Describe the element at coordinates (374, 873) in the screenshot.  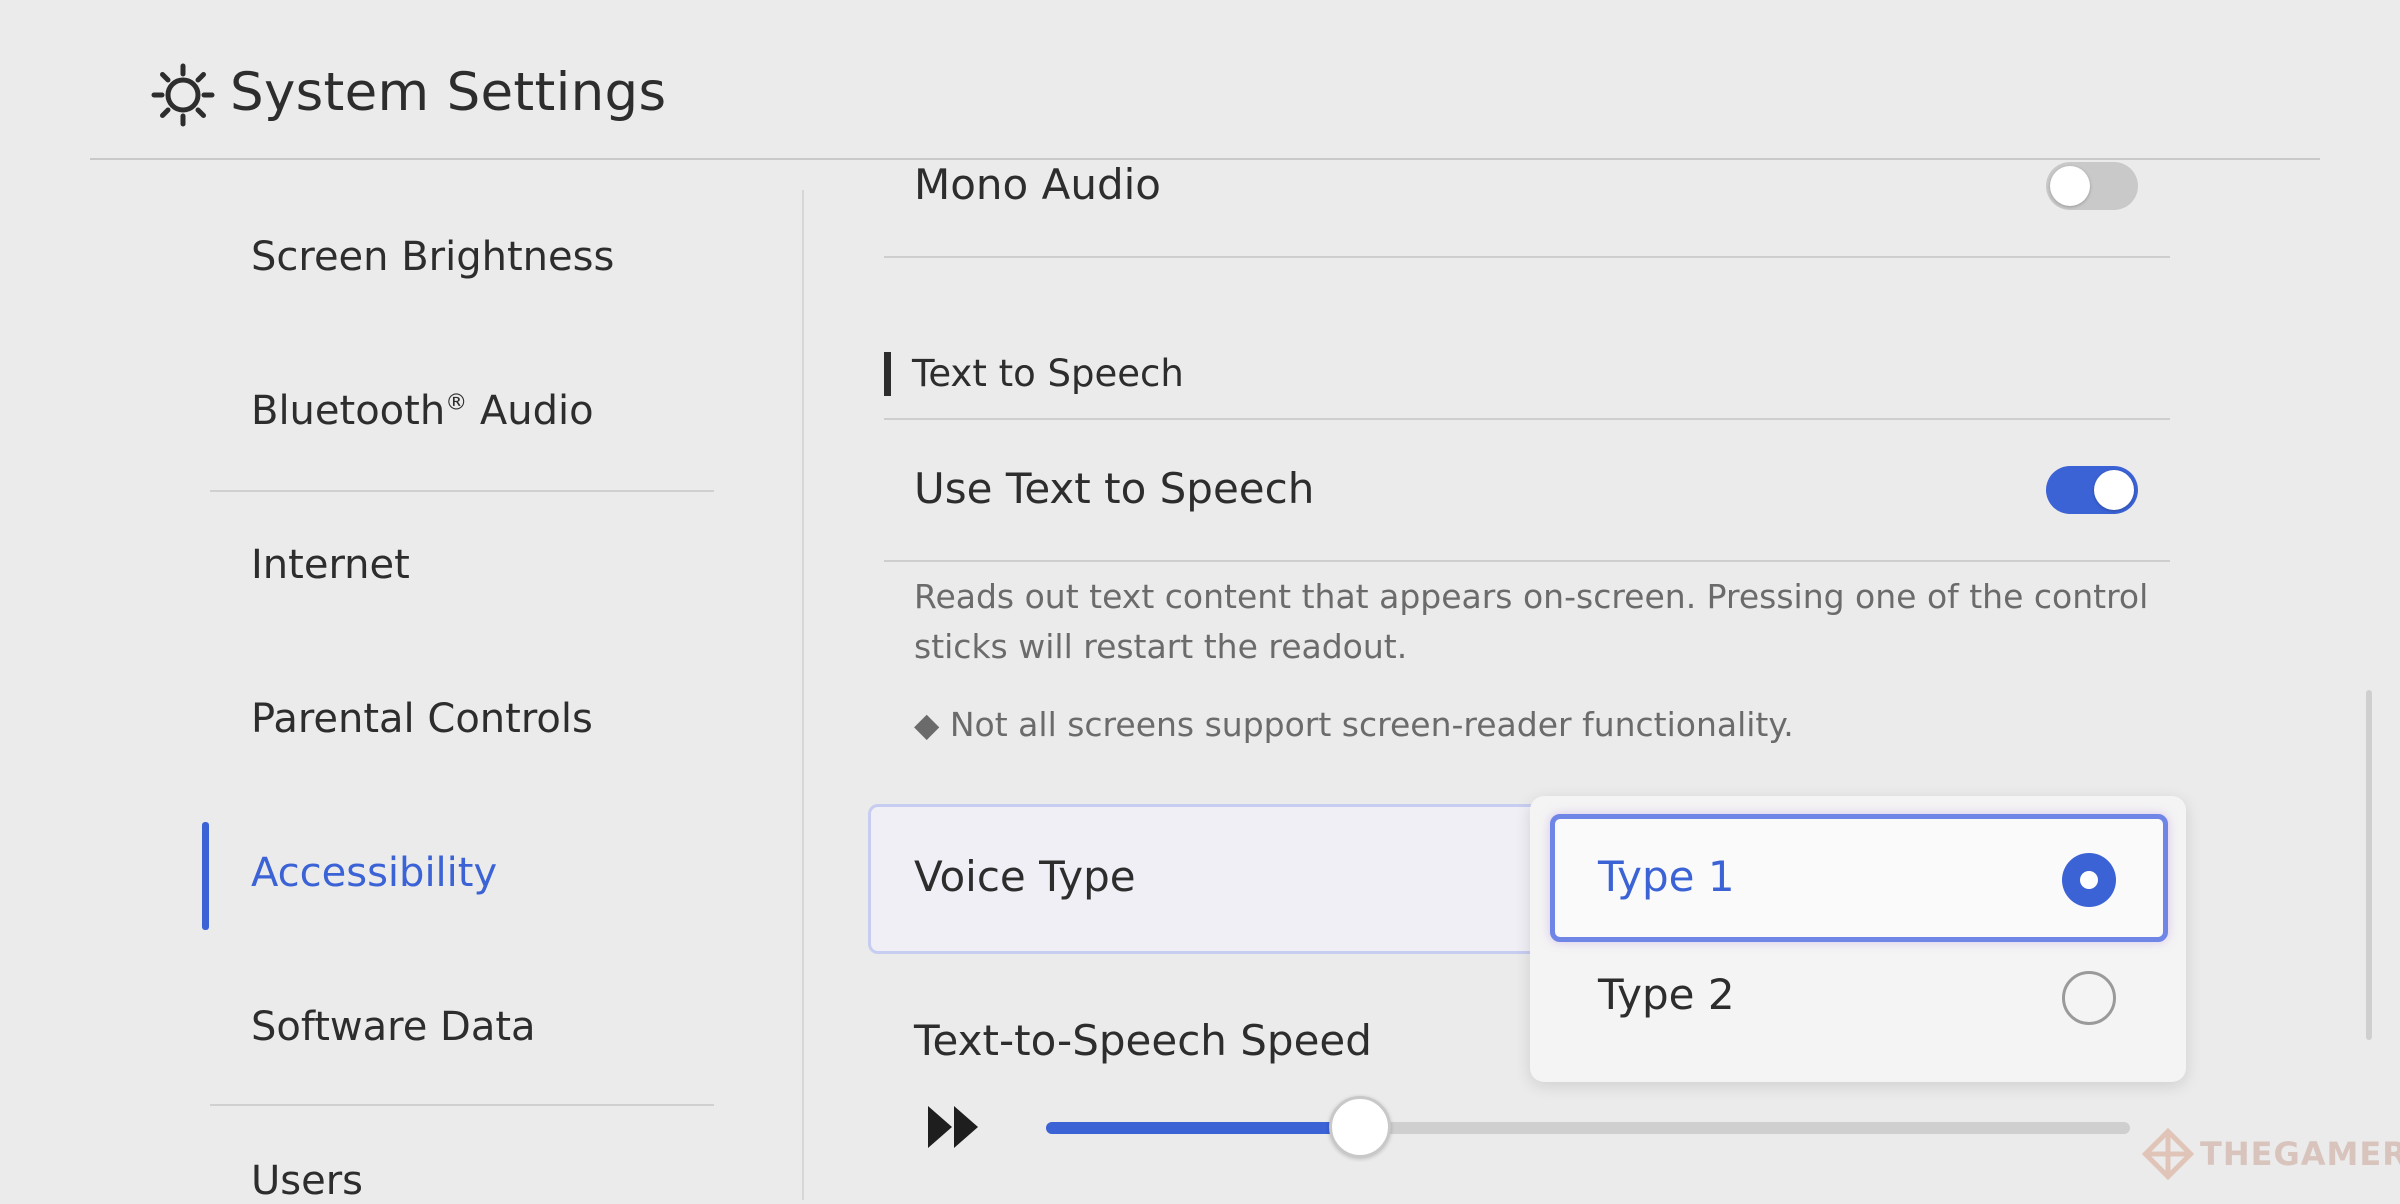
I see `sidebar-item-accessibility: Accessibility` at that location.